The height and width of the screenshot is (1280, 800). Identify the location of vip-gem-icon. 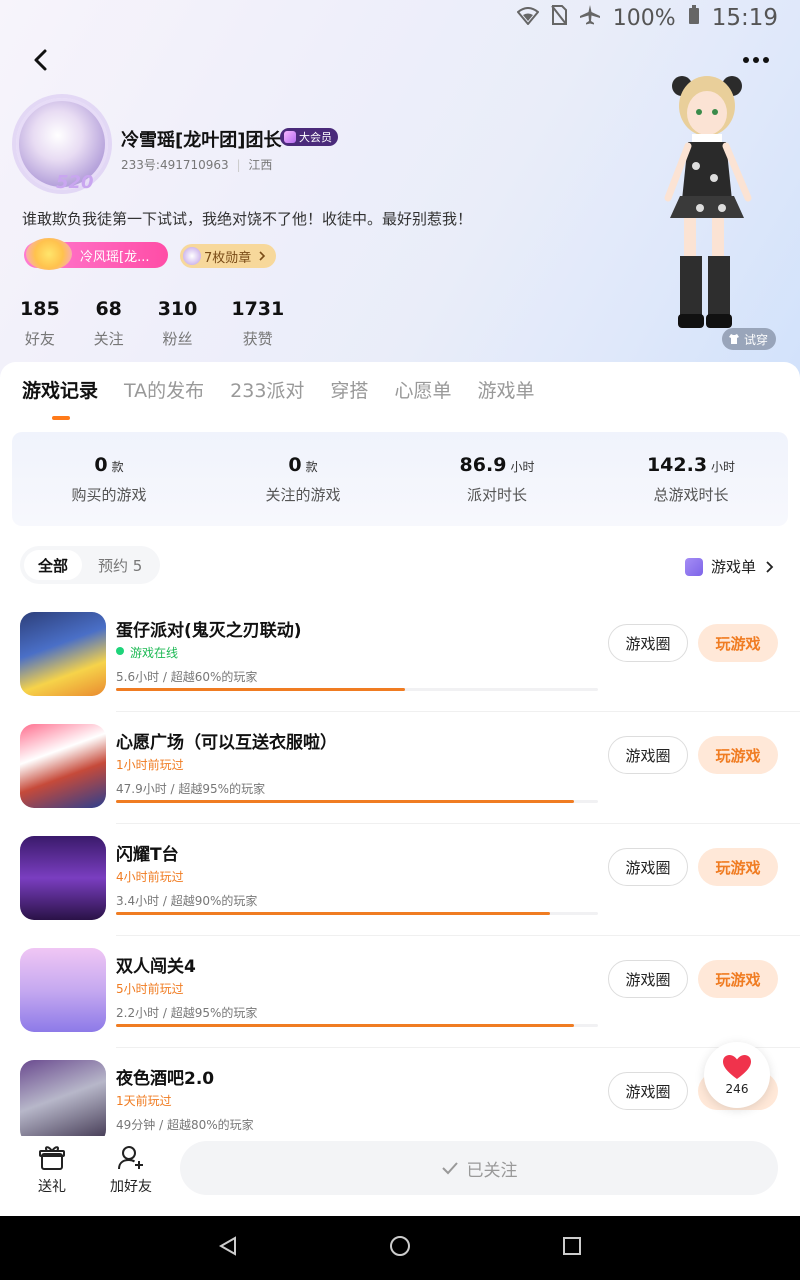
(290, 137).